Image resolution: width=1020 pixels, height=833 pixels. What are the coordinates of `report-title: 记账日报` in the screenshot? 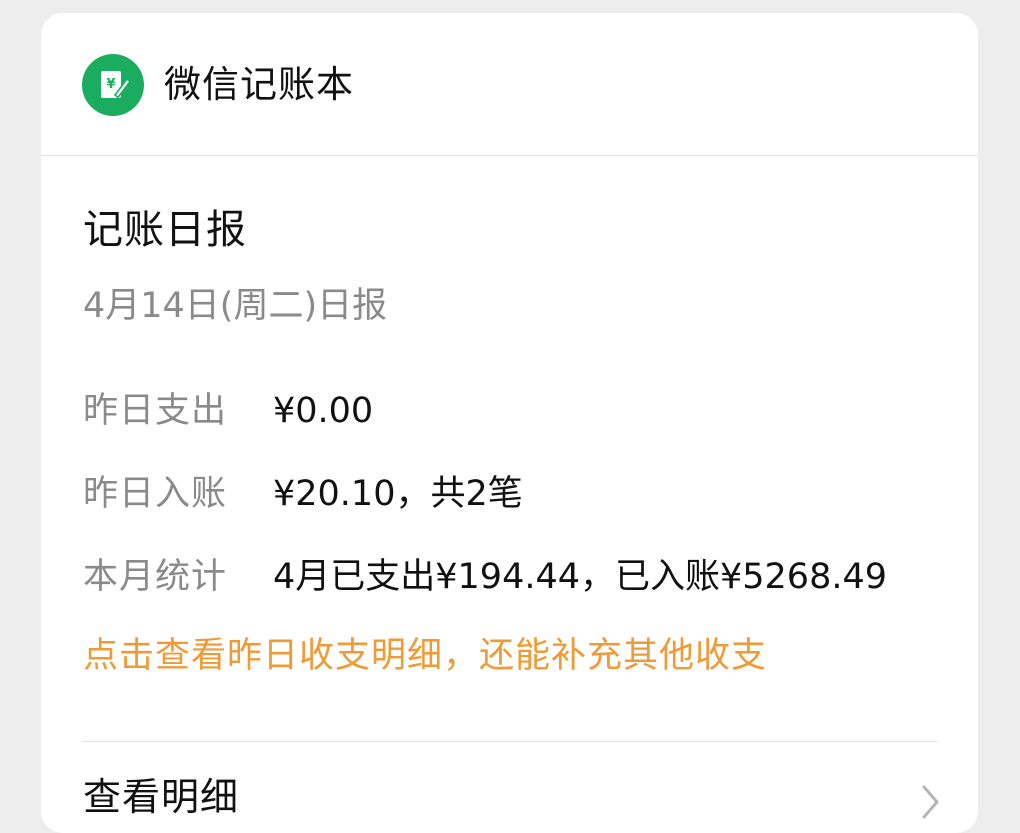 It's located at (165, 230).